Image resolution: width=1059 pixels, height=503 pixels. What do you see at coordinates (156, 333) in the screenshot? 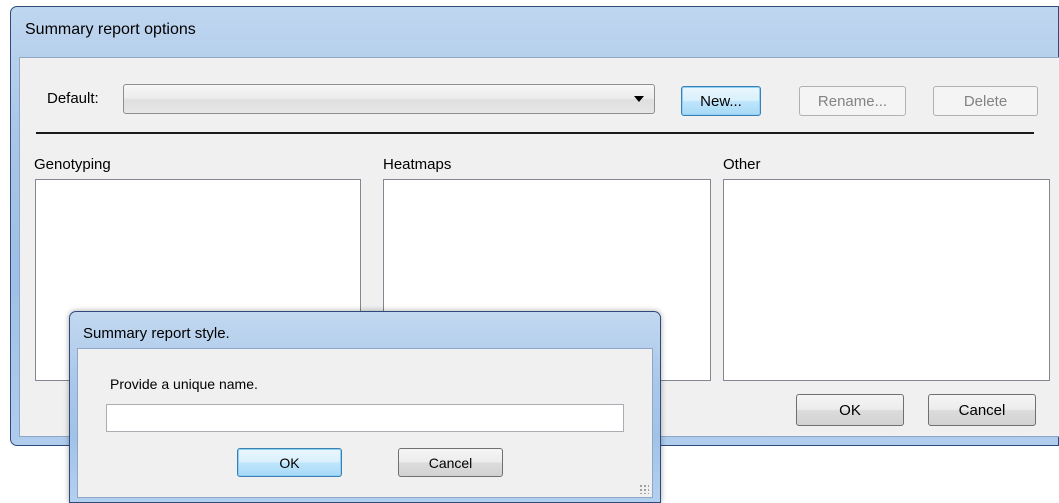
I see `dialog-title: Summary report style.` at bounding box center [156, 333].